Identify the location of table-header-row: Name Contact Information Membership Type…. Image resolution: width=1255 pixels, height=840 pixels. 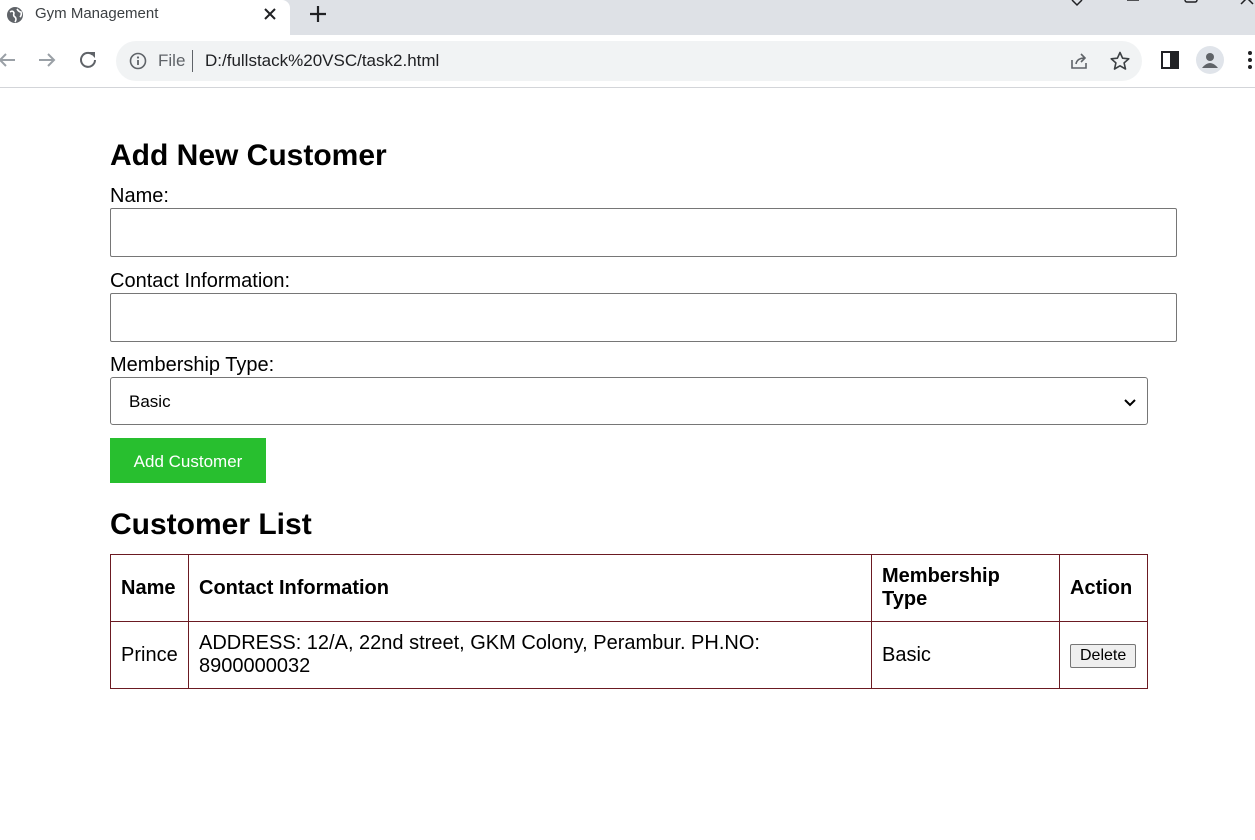
(629, 588).